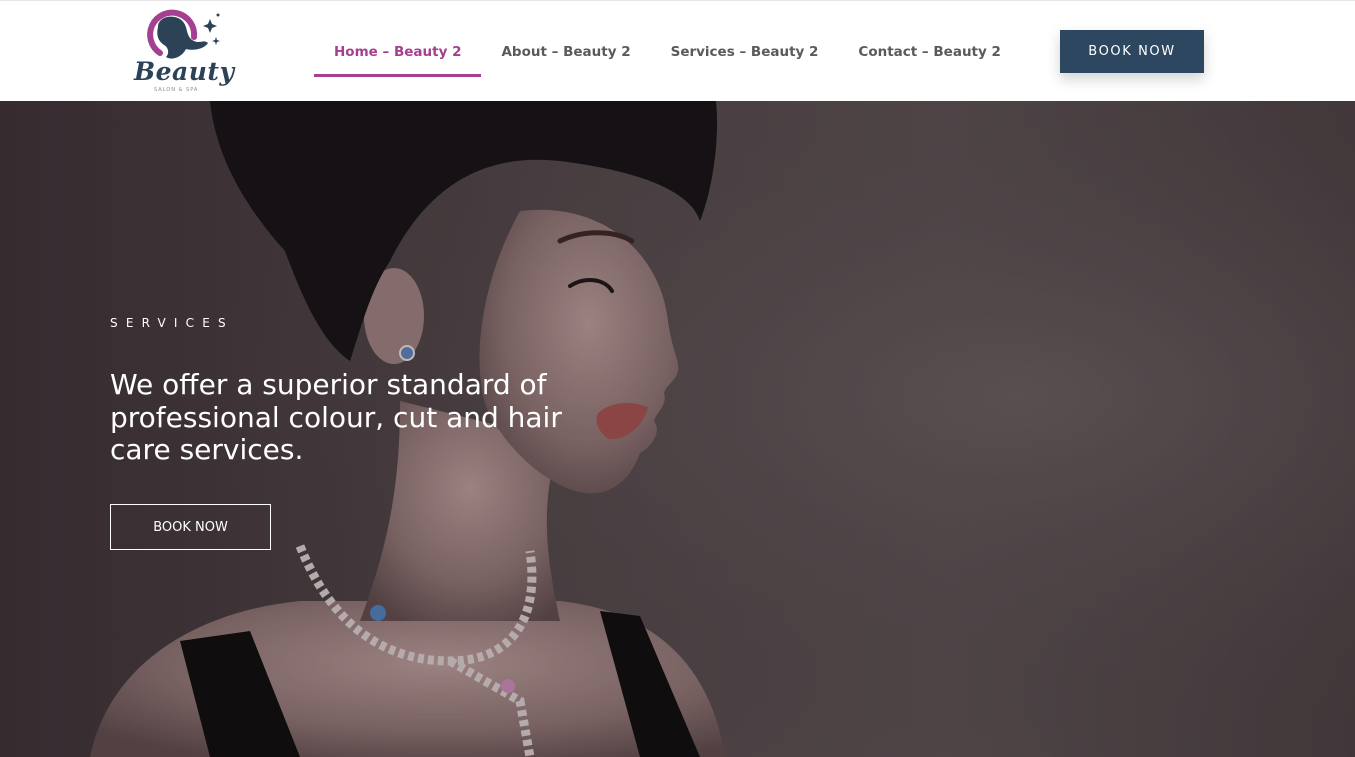 The height and width of the screenshot is (757, 1355). Describe the element at coordinates (398, 54) in the screenshot. I see `nav-item-home: Home – Beauty 2` at that location.